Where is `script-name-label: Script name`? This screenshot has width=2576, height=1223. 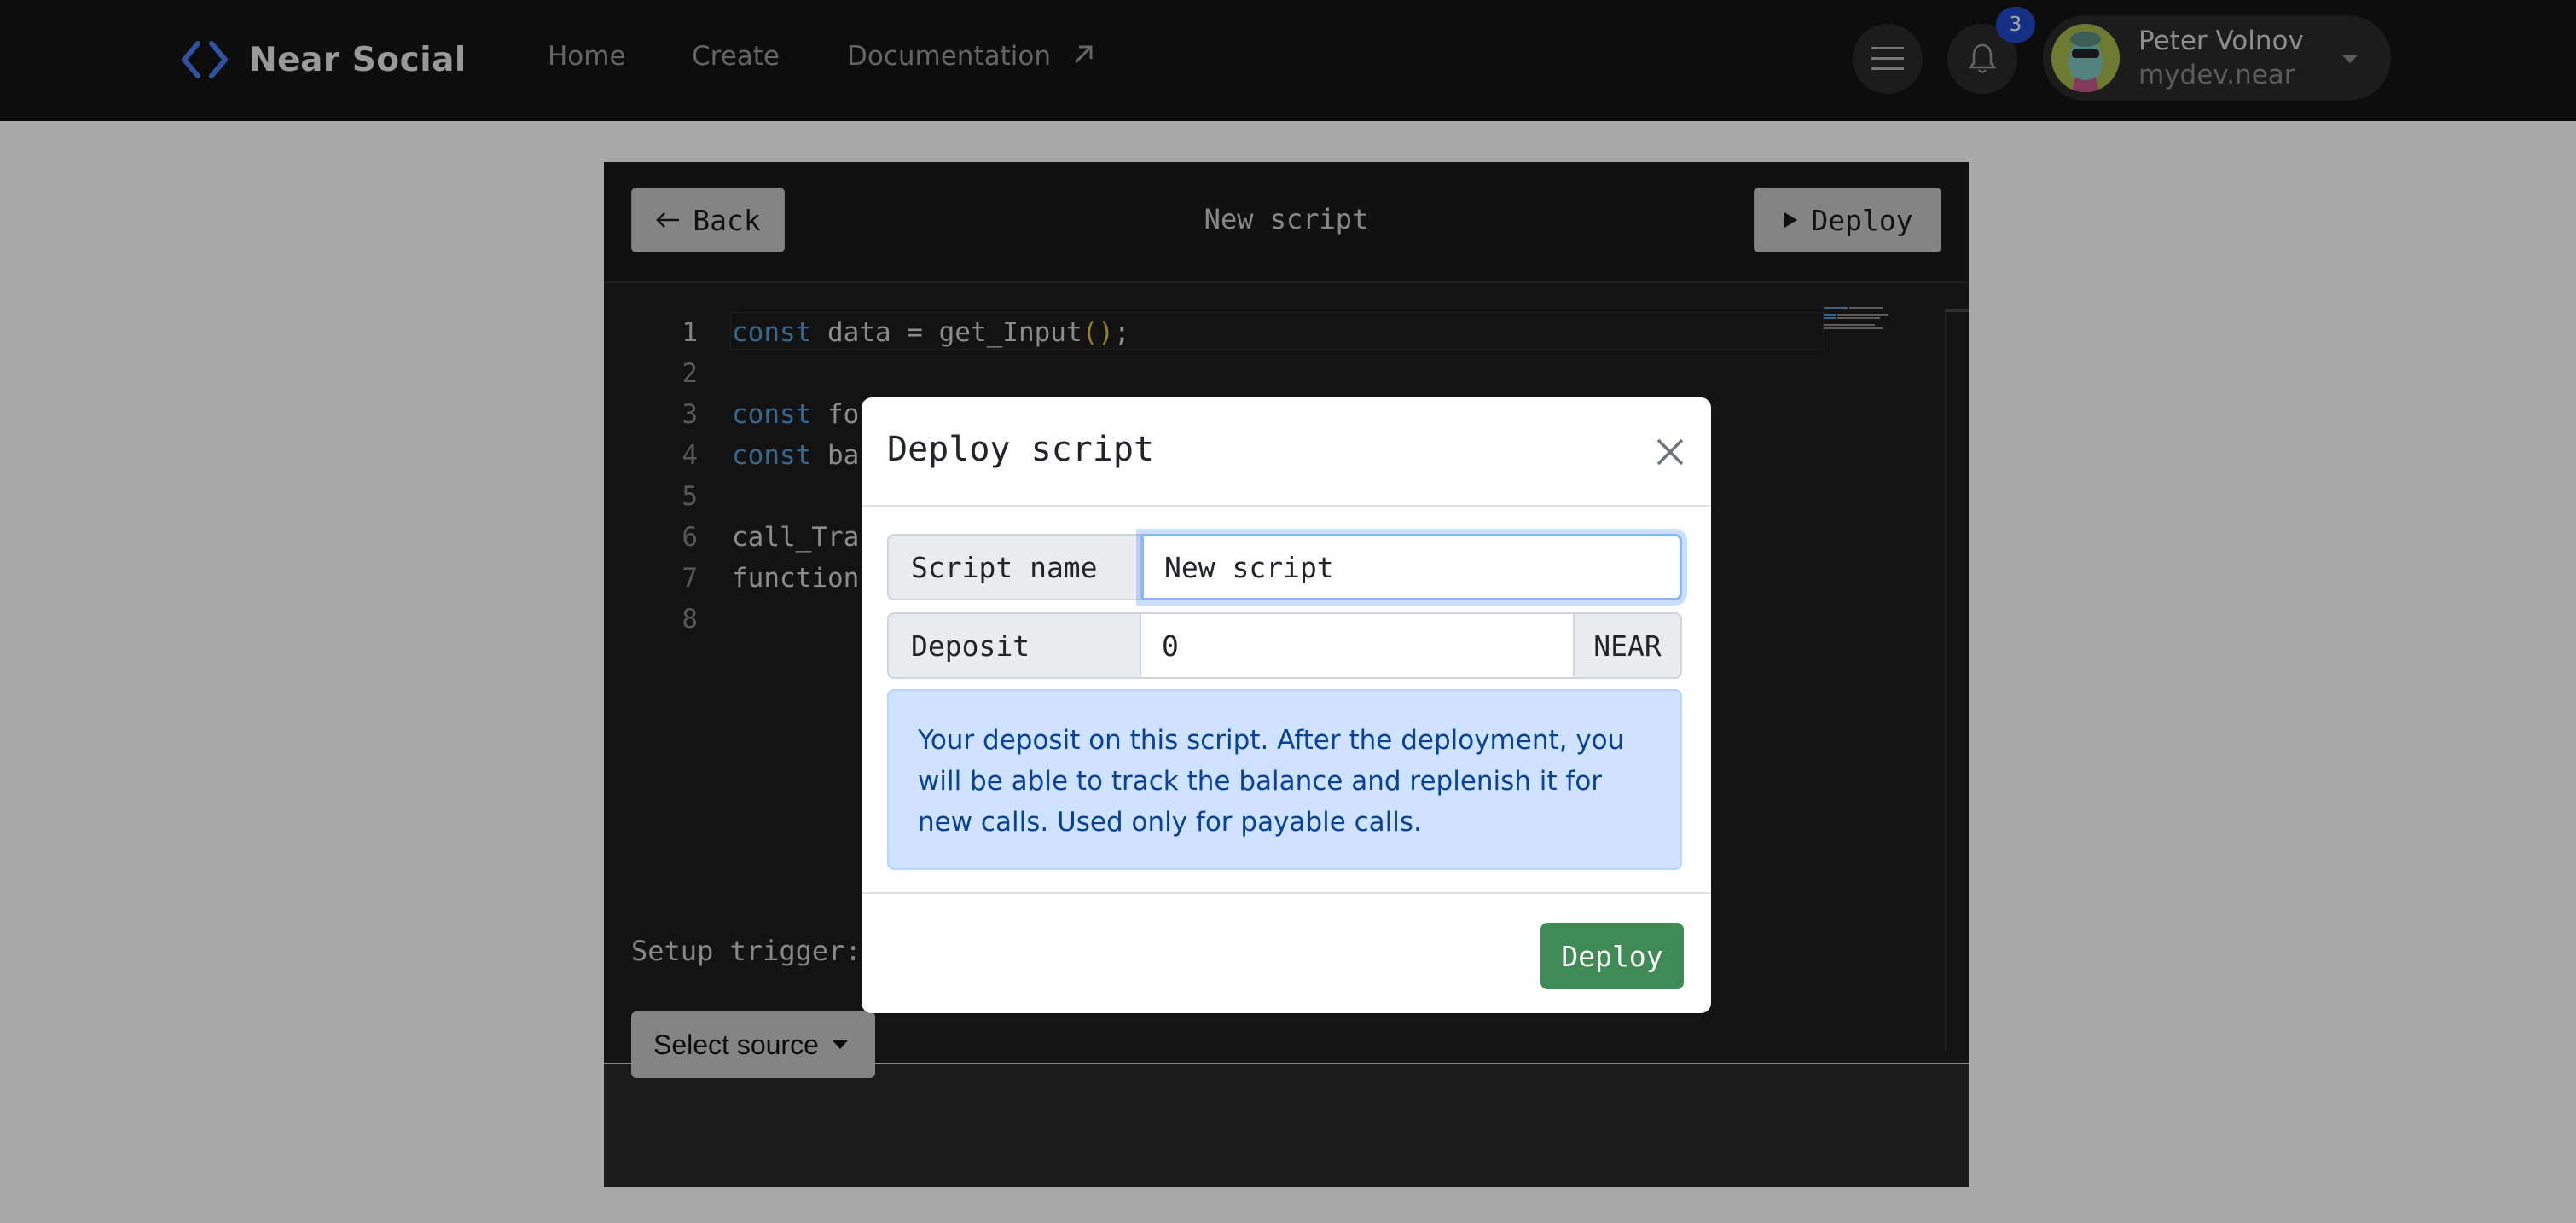
script-name-label: Script name is located at coordinates (1014, 567).